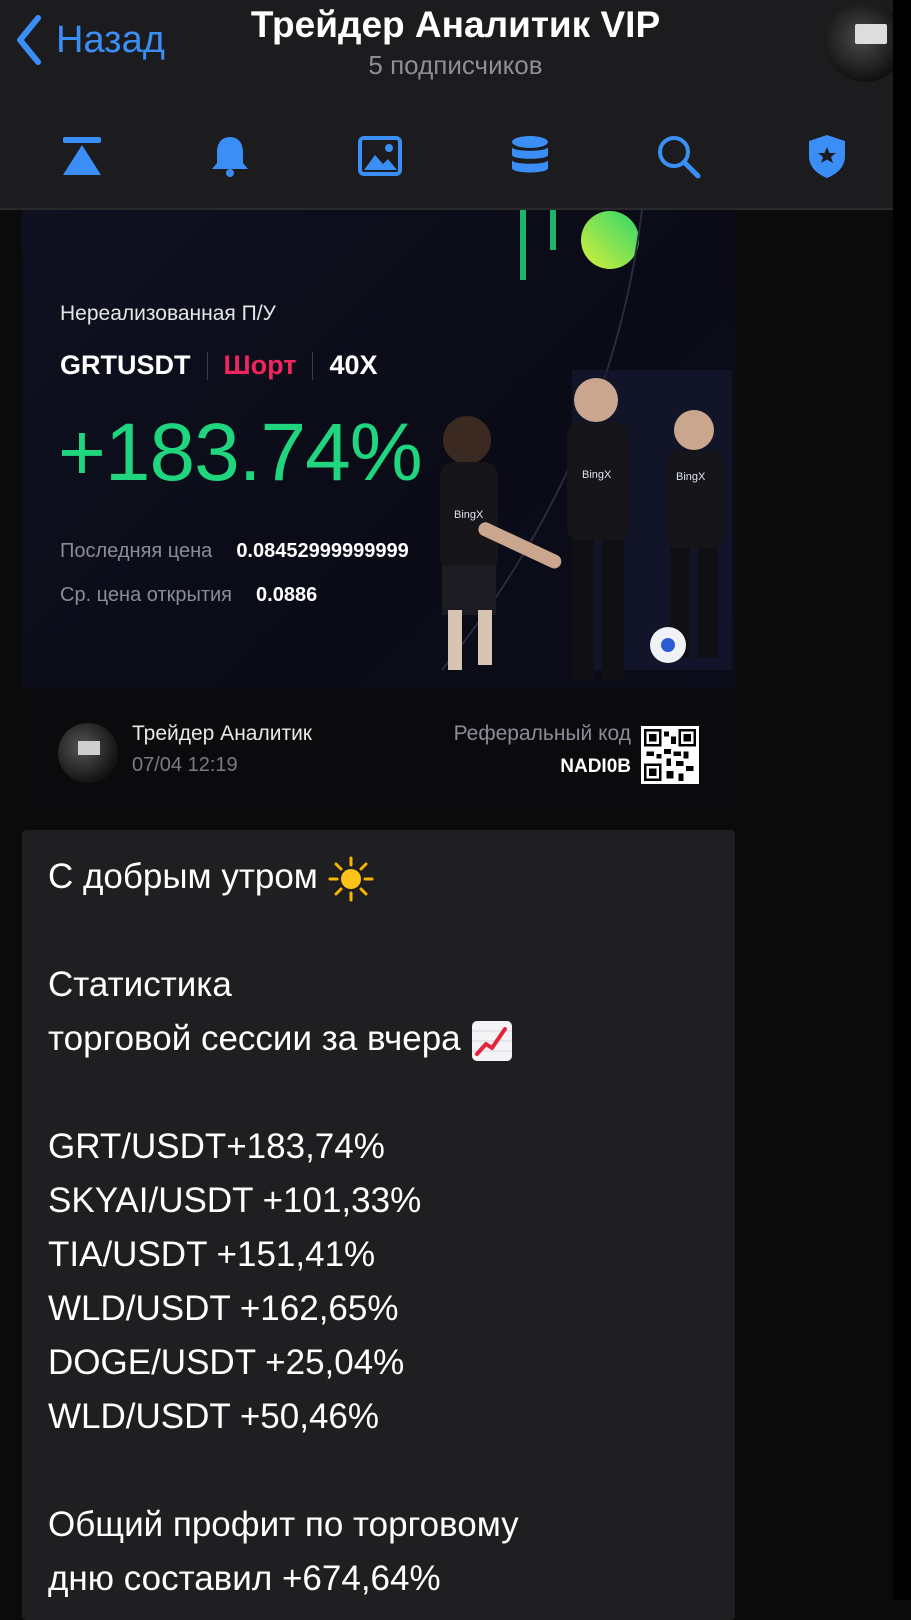  What do you see at coordinates (491, 1040) in the screenshot?
I see `chart-increasing-icon` at bounding box center [491, 1040].